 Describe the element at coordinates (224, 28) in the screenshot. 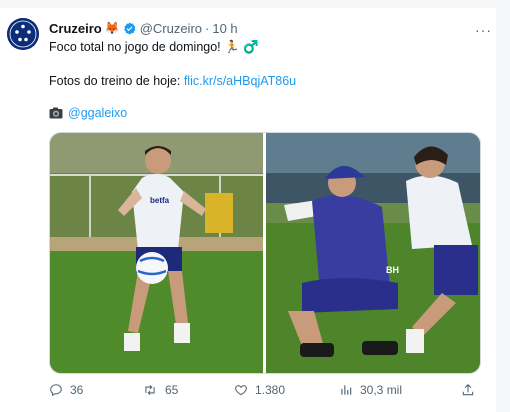

I see `tweet-timestamp: 10 h` at that location.